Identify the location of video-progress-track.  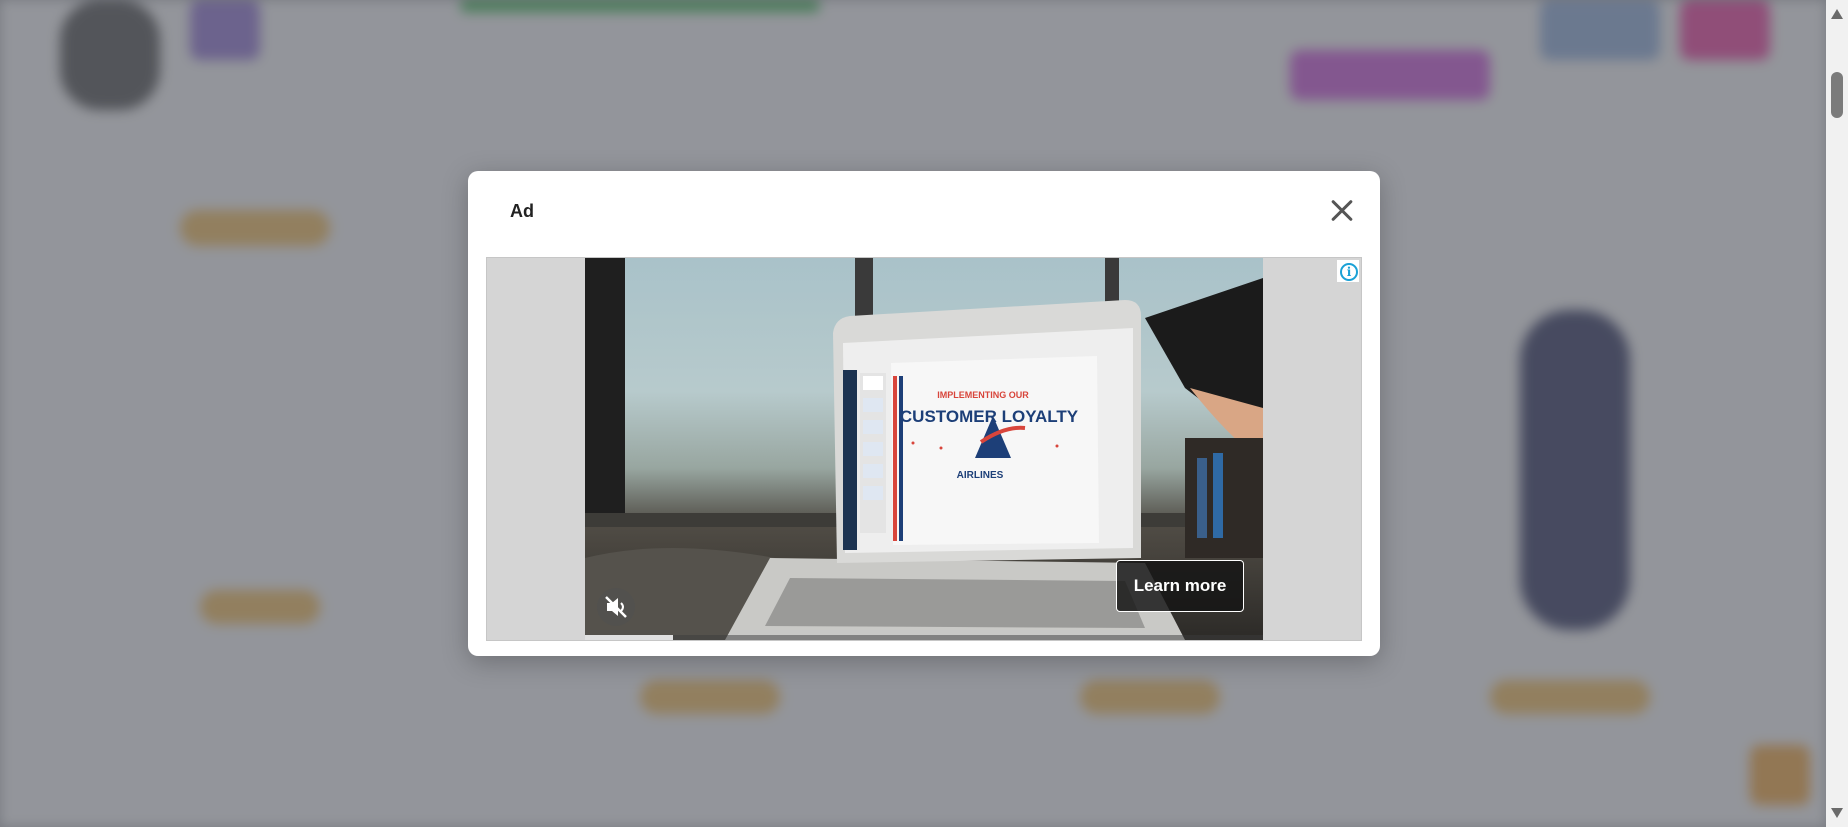
(924, 637).